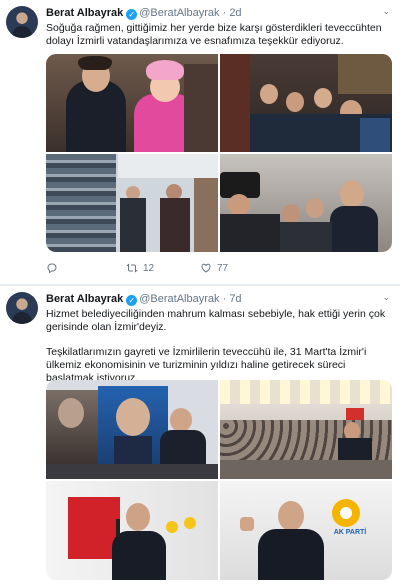  I want to click on like-button: 77, so click(214, 268).